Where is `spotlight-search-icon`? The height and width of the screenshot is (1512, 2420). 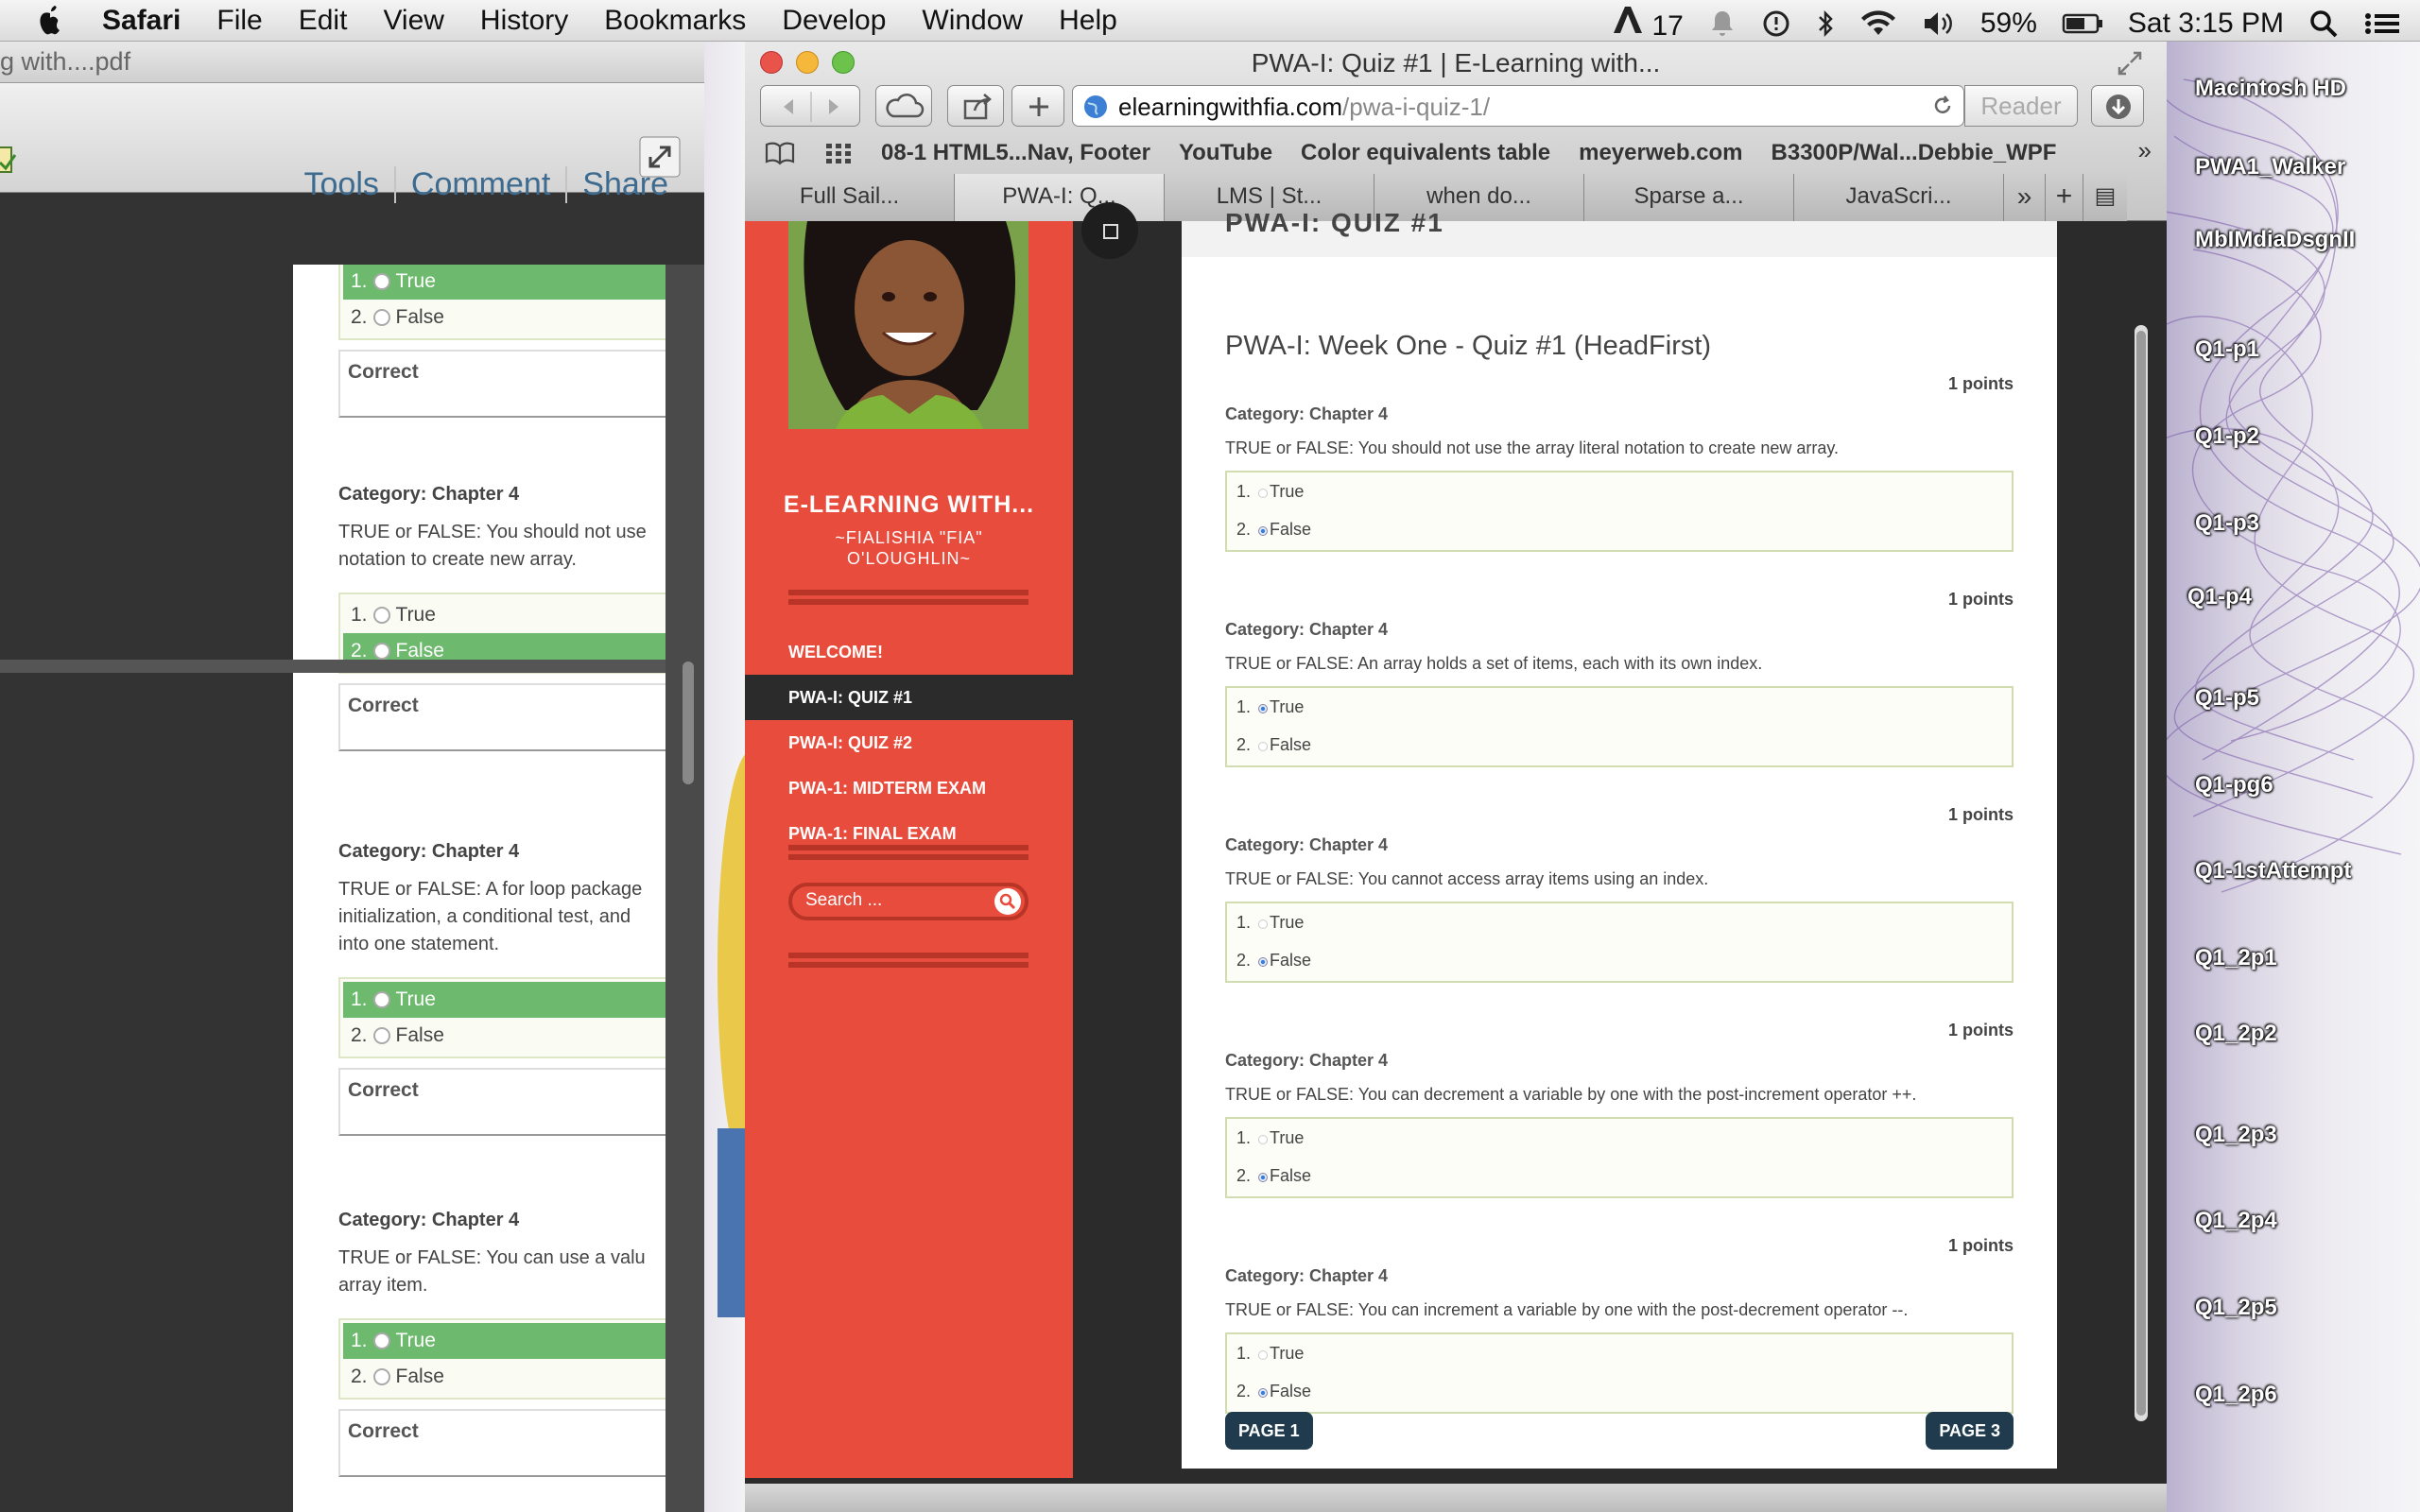 spotlight-search-icon is located at coordinates (2323, 24).